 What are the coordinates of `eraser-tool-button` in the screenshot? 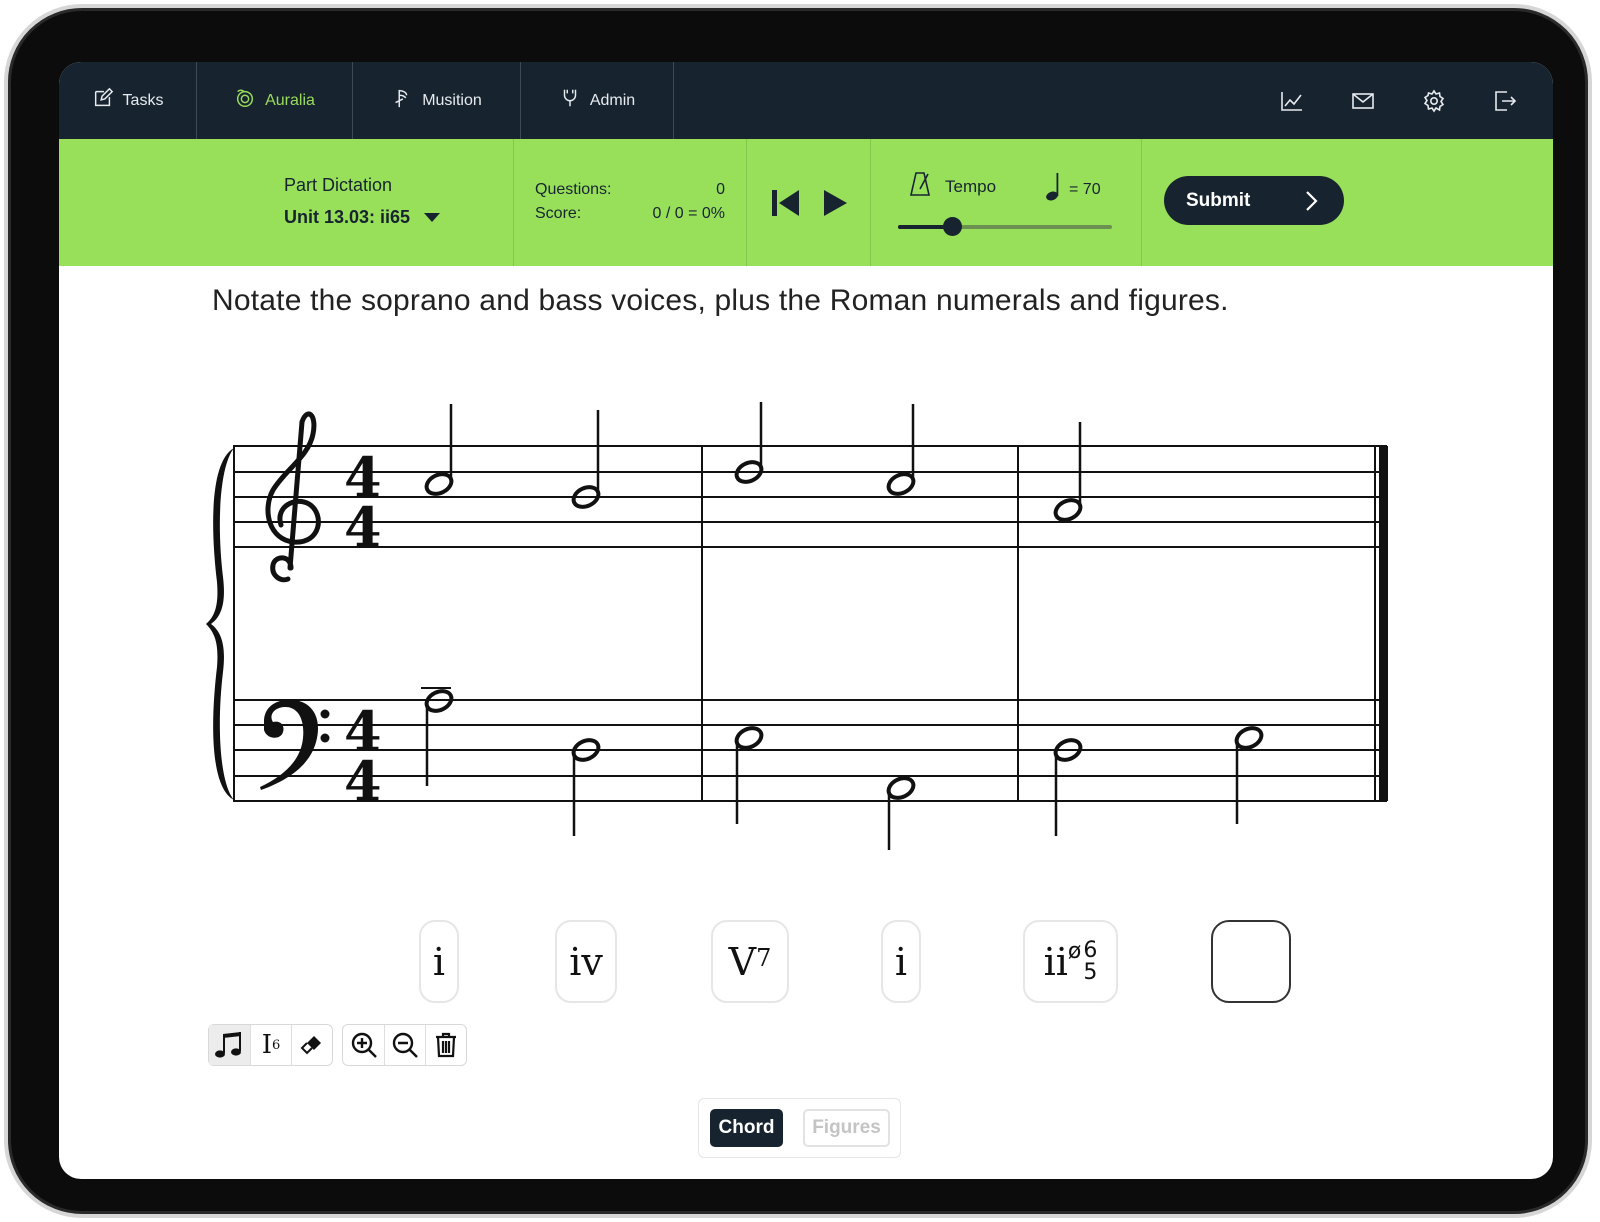 It's located at (311, 1045).